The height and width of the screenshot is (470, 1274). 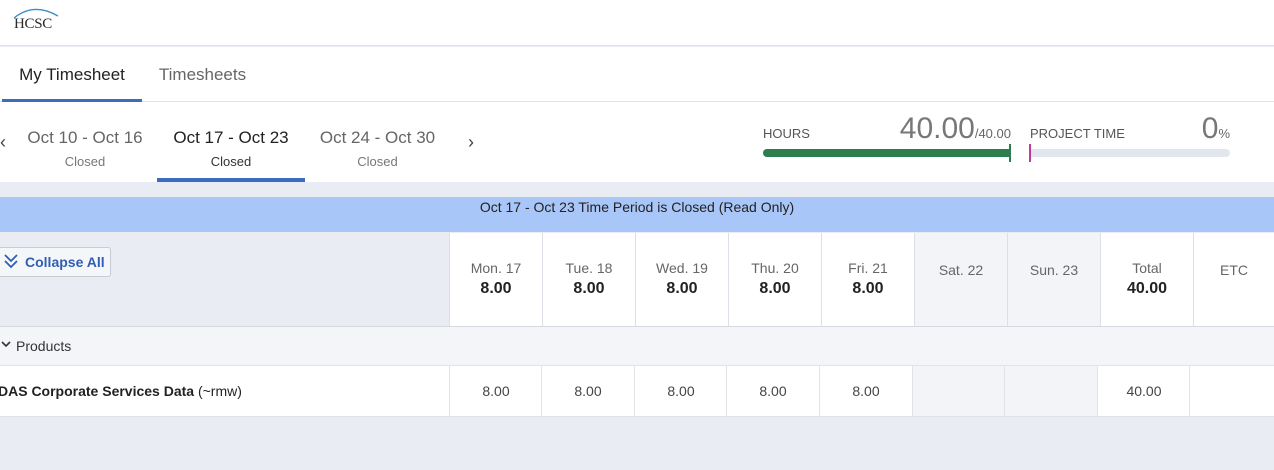 What do you see at coordinates (377, 148) in the screenshot?
I see `period-oct-24: Oct 24 - Oct 30 Closed` at bounding box center [377, 148].